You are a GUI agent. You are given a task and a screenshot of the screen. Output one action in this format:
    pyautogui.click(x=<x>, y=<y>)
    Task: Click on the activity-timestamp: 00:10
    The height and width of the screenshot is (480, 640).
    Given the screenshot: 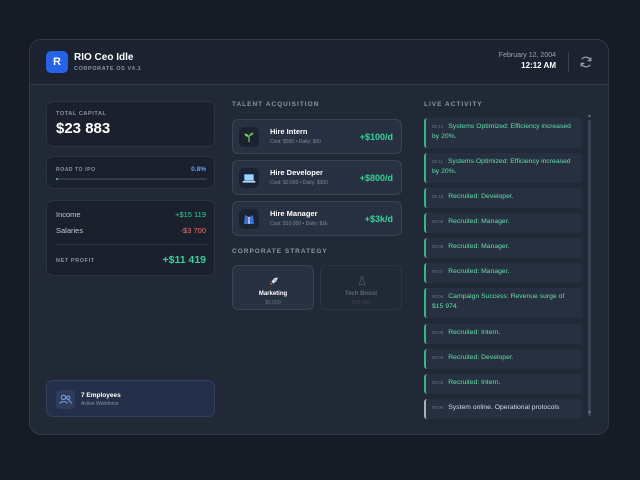 What is the action you would take?
    pyautogui.click(x=438, y=196)
    